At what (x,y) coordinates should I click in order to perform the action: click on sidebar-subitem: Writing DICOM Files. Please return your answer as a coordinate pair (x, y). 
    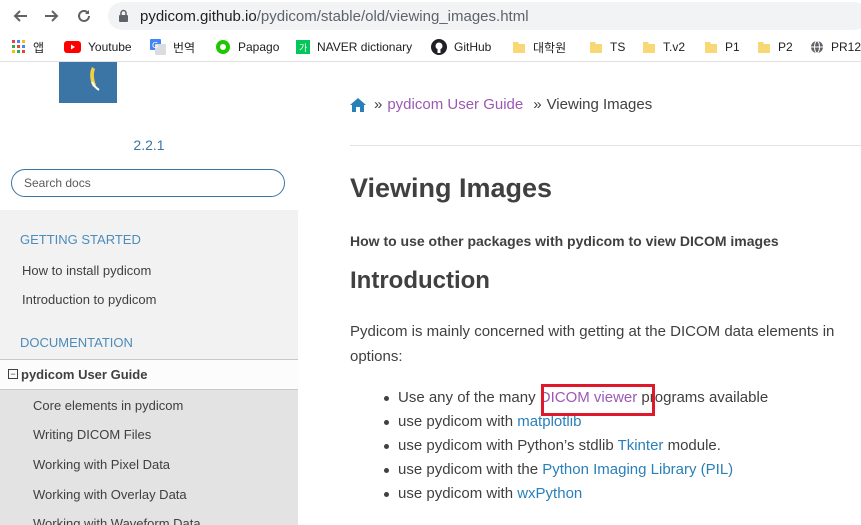
    Looking at the image, I should click on (92, 434).